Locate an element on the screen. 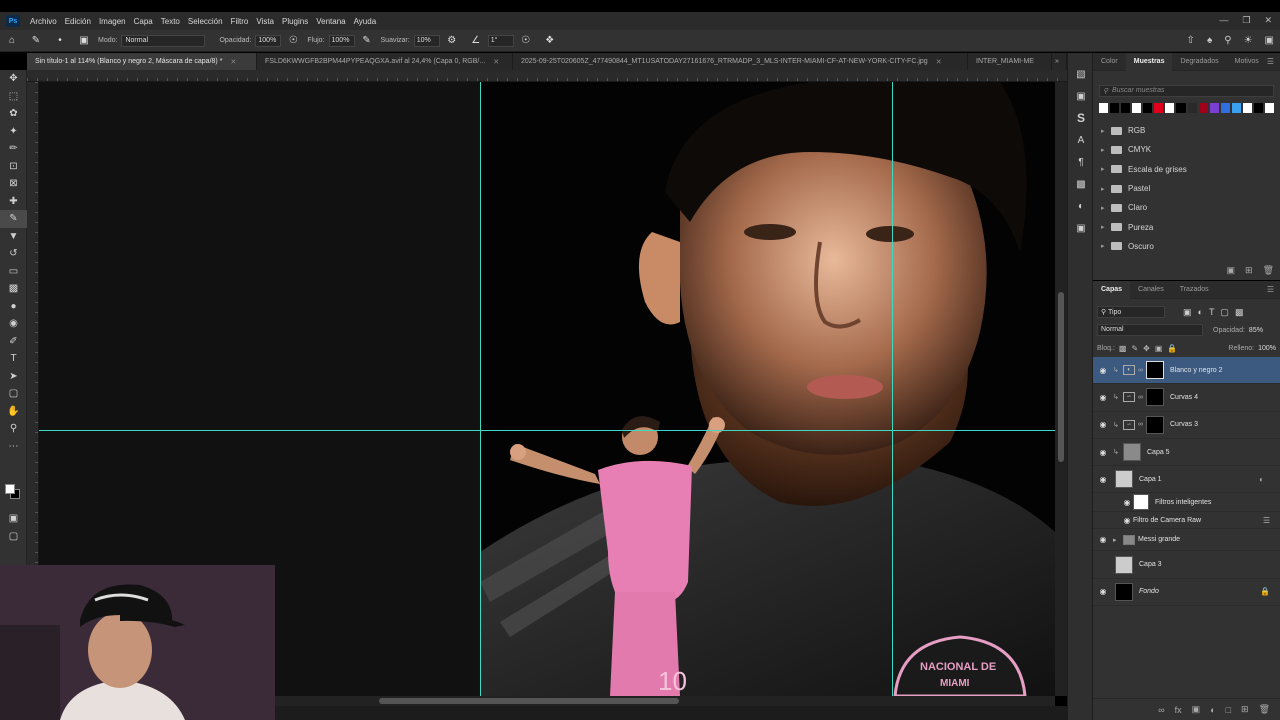 Image resolution: width=1280 pixels, height=720 pixels. layer-name: Fondo is located at coordinates (1149, 591).